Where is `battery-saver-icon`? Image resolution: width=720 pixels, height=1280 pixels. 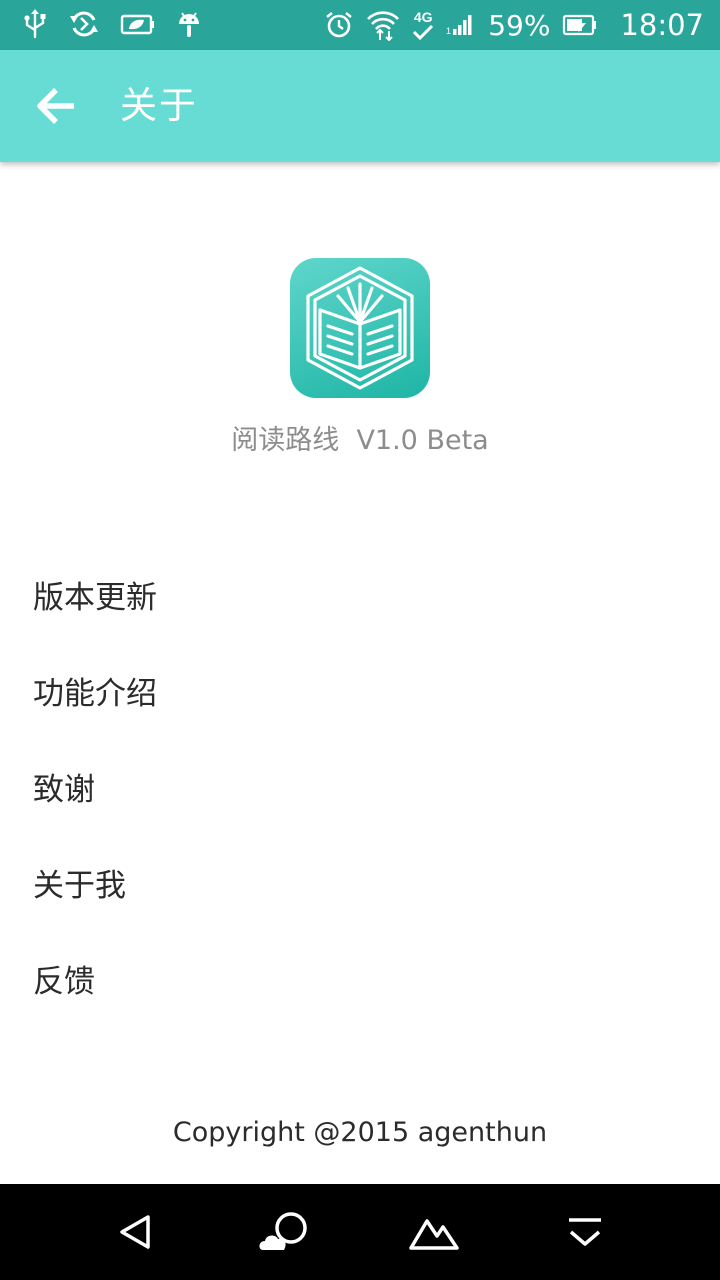
battery-saver-icon is located at coordinates (137, 24).